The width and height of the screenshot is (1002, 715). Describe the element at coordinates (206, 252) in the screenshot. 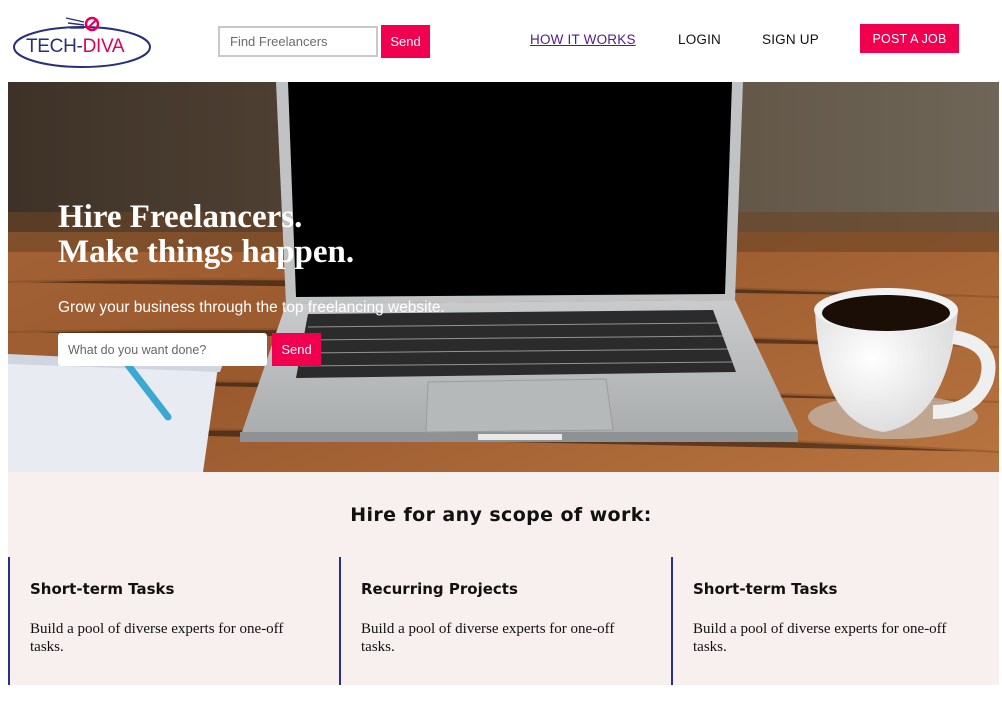

I see `hero-title-line2: Make things happen.` at that location.